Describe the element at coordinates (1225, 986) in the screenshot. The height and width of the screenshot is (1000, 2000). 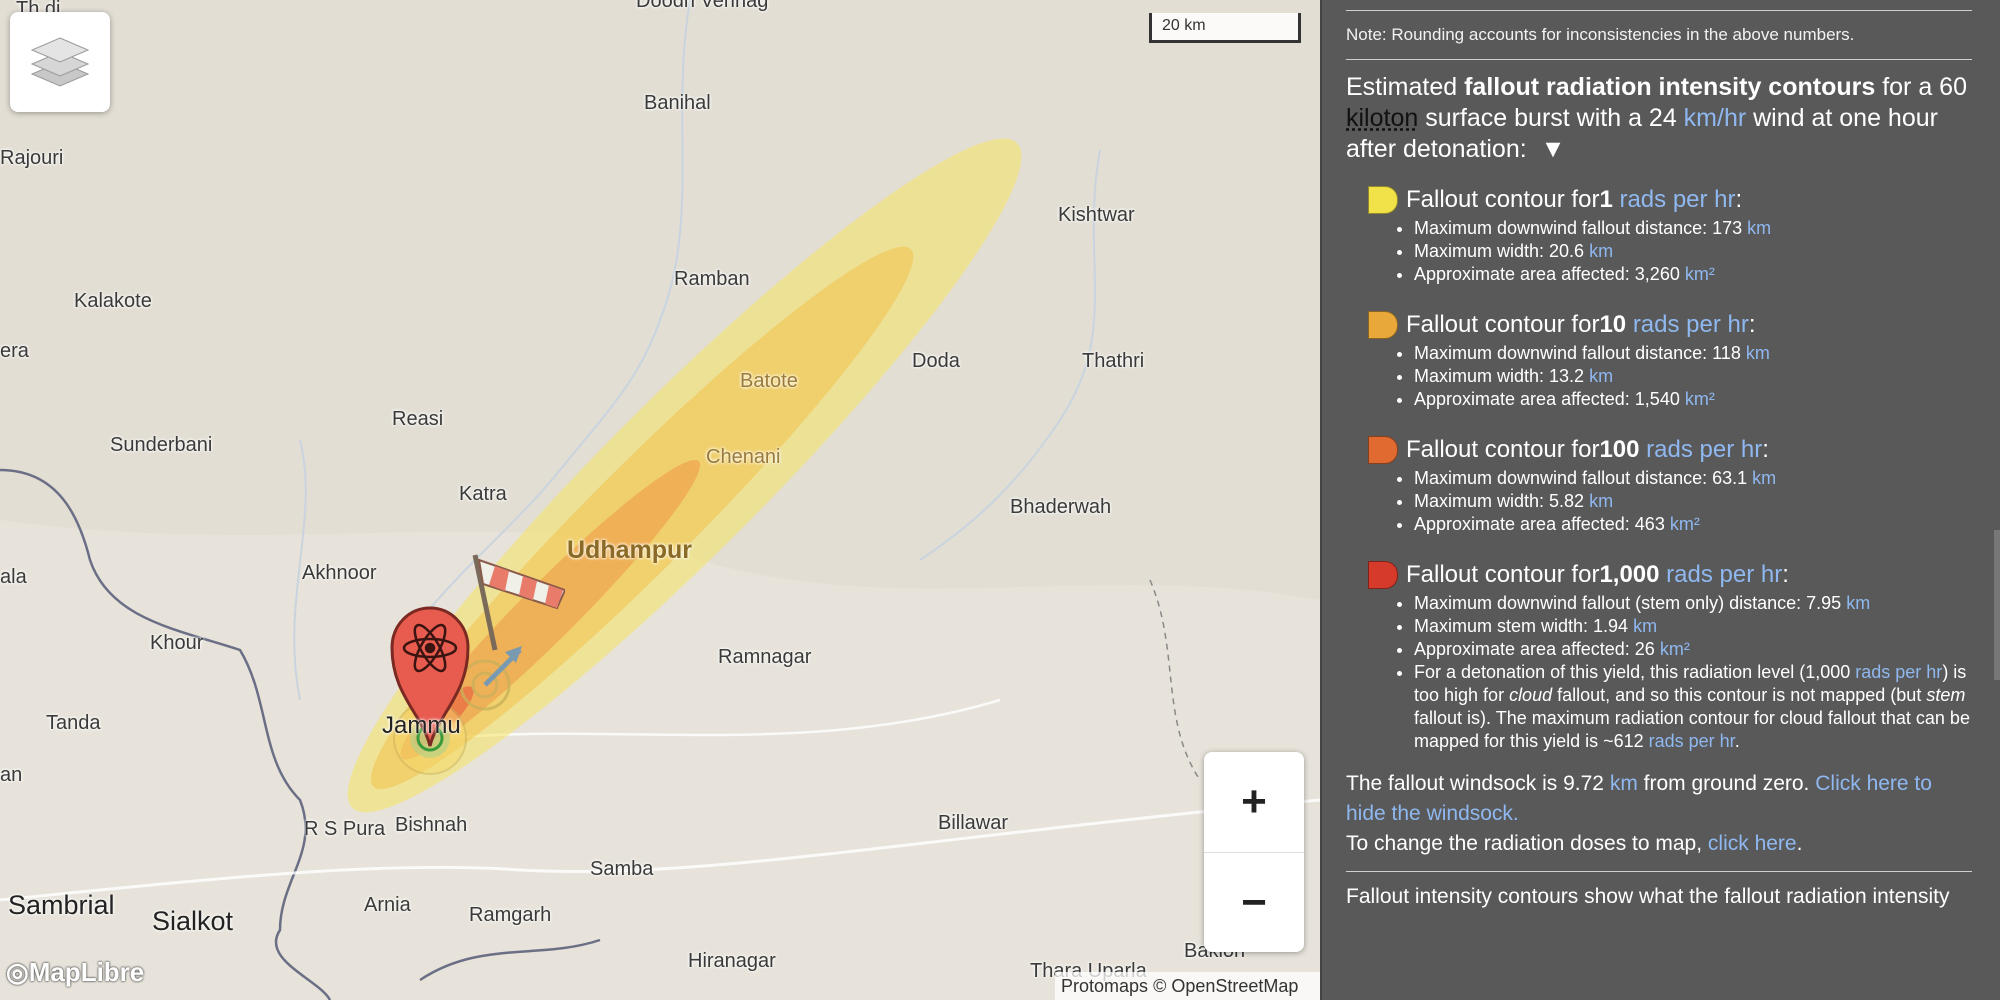
I see `osm-link: © OpenStreetMap` at that location.